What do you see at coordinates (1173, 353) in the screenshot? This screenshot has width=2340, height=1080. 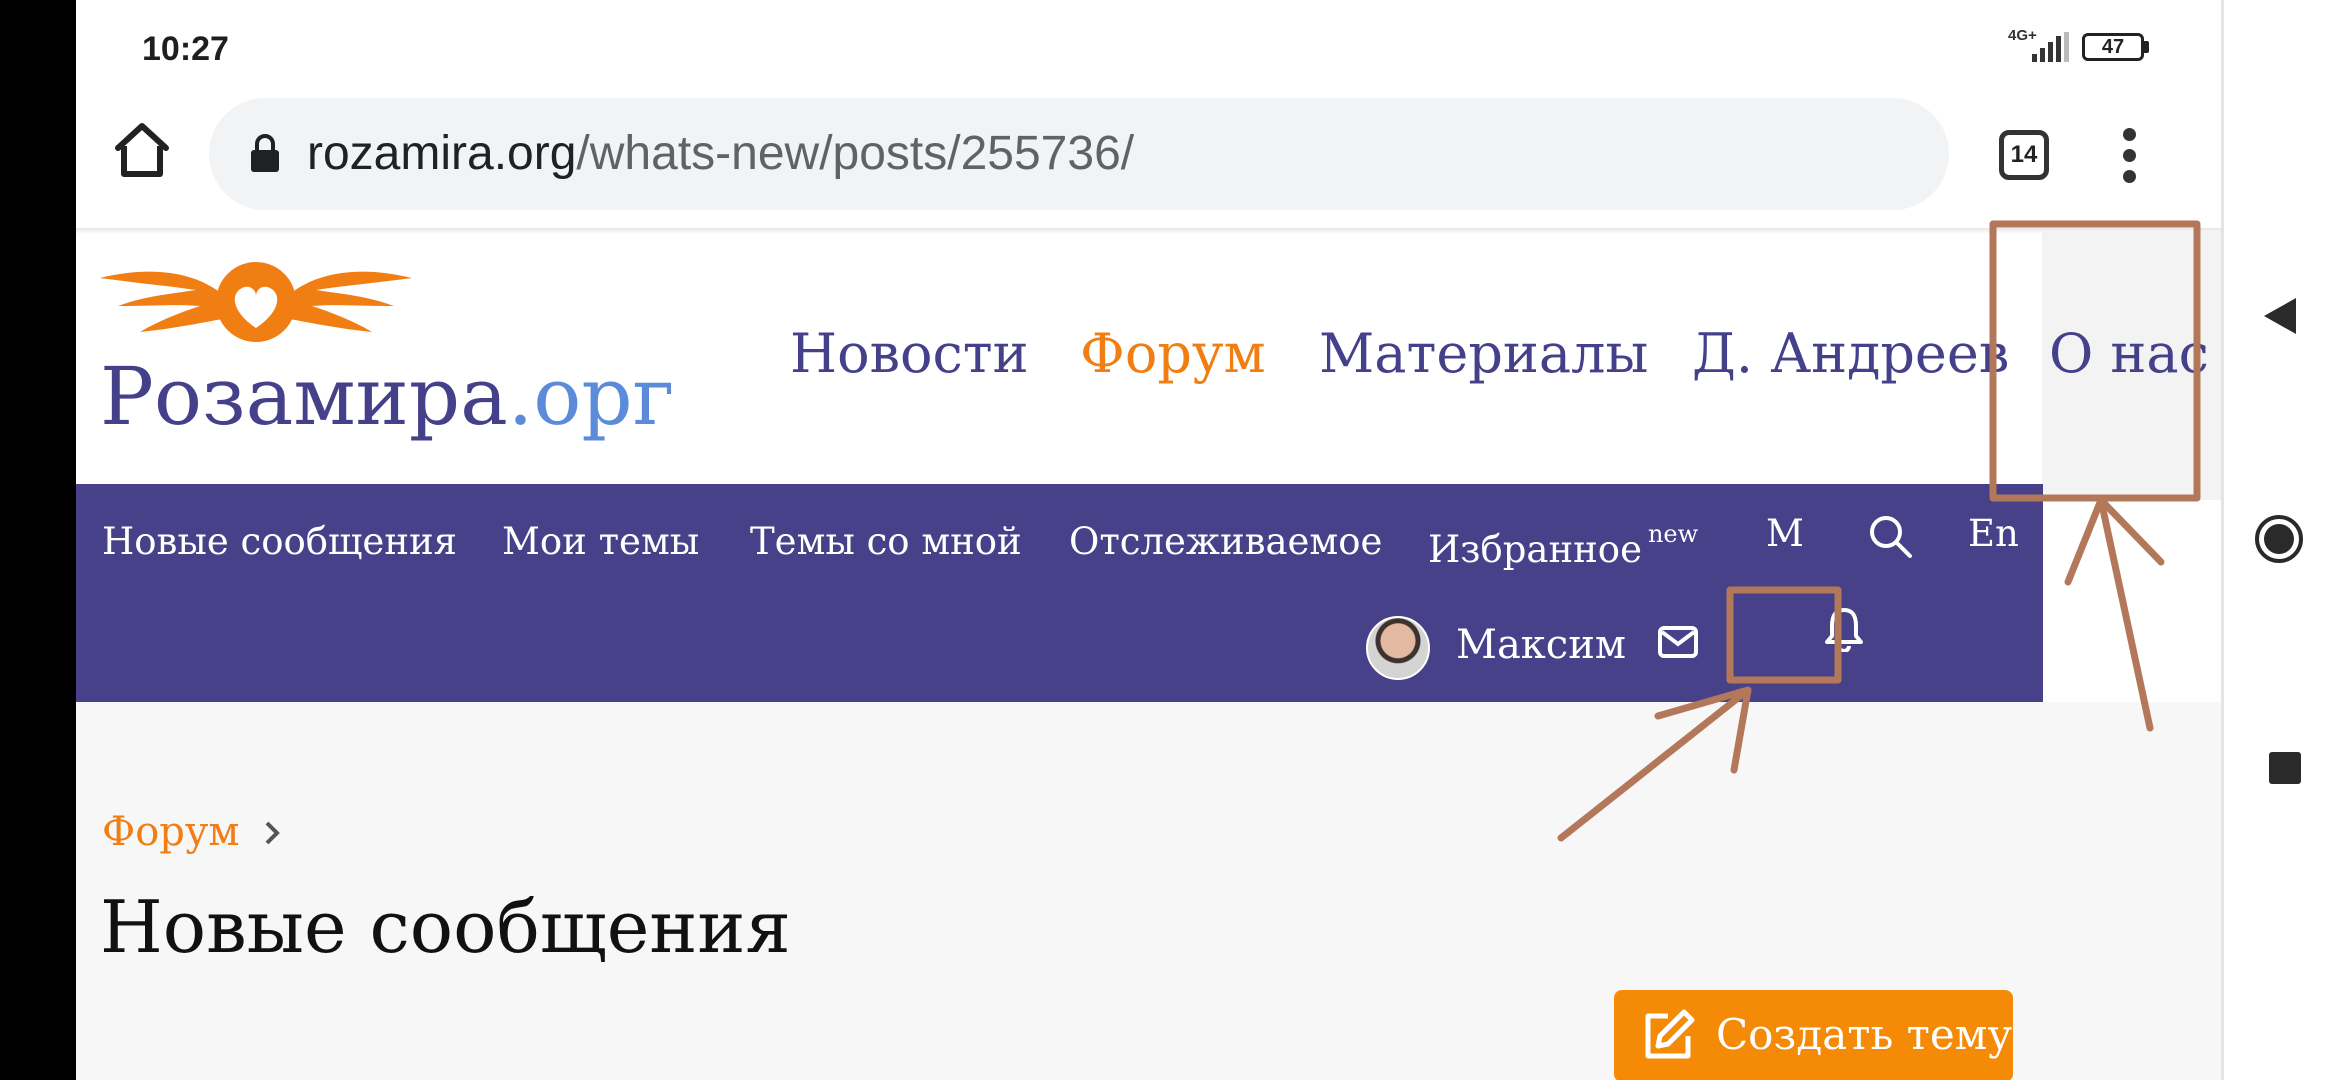 I see `nav-forum: Форум` at bounding box center [1173, 353].